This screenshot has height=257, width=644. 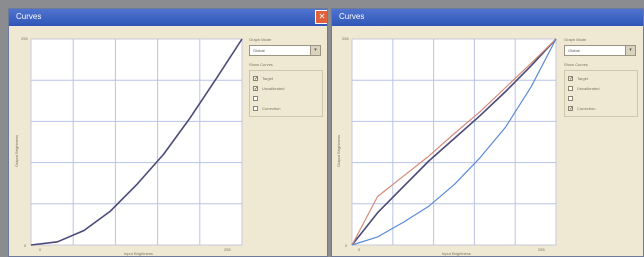 I want to click on close-button: ✕, so click(x=321, y=17).